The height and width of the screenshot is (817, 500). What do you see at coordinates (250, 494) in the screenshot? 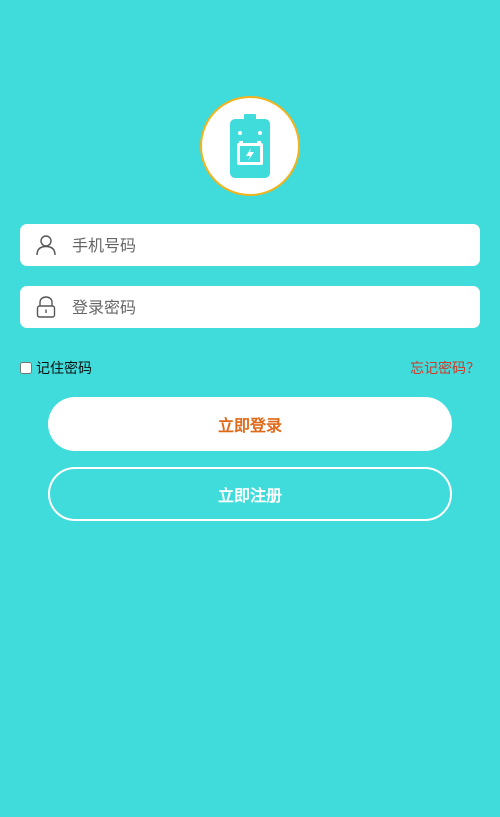
I see `register-button: 立即注册` at bounding box center [250, 494].